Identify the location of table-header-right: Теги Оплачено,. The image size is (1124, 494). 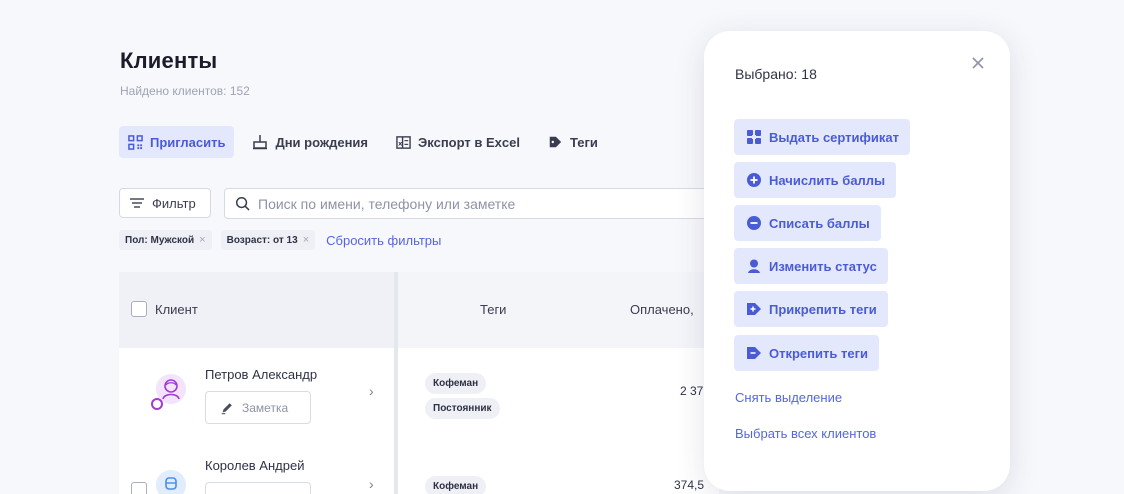
(558, 310).